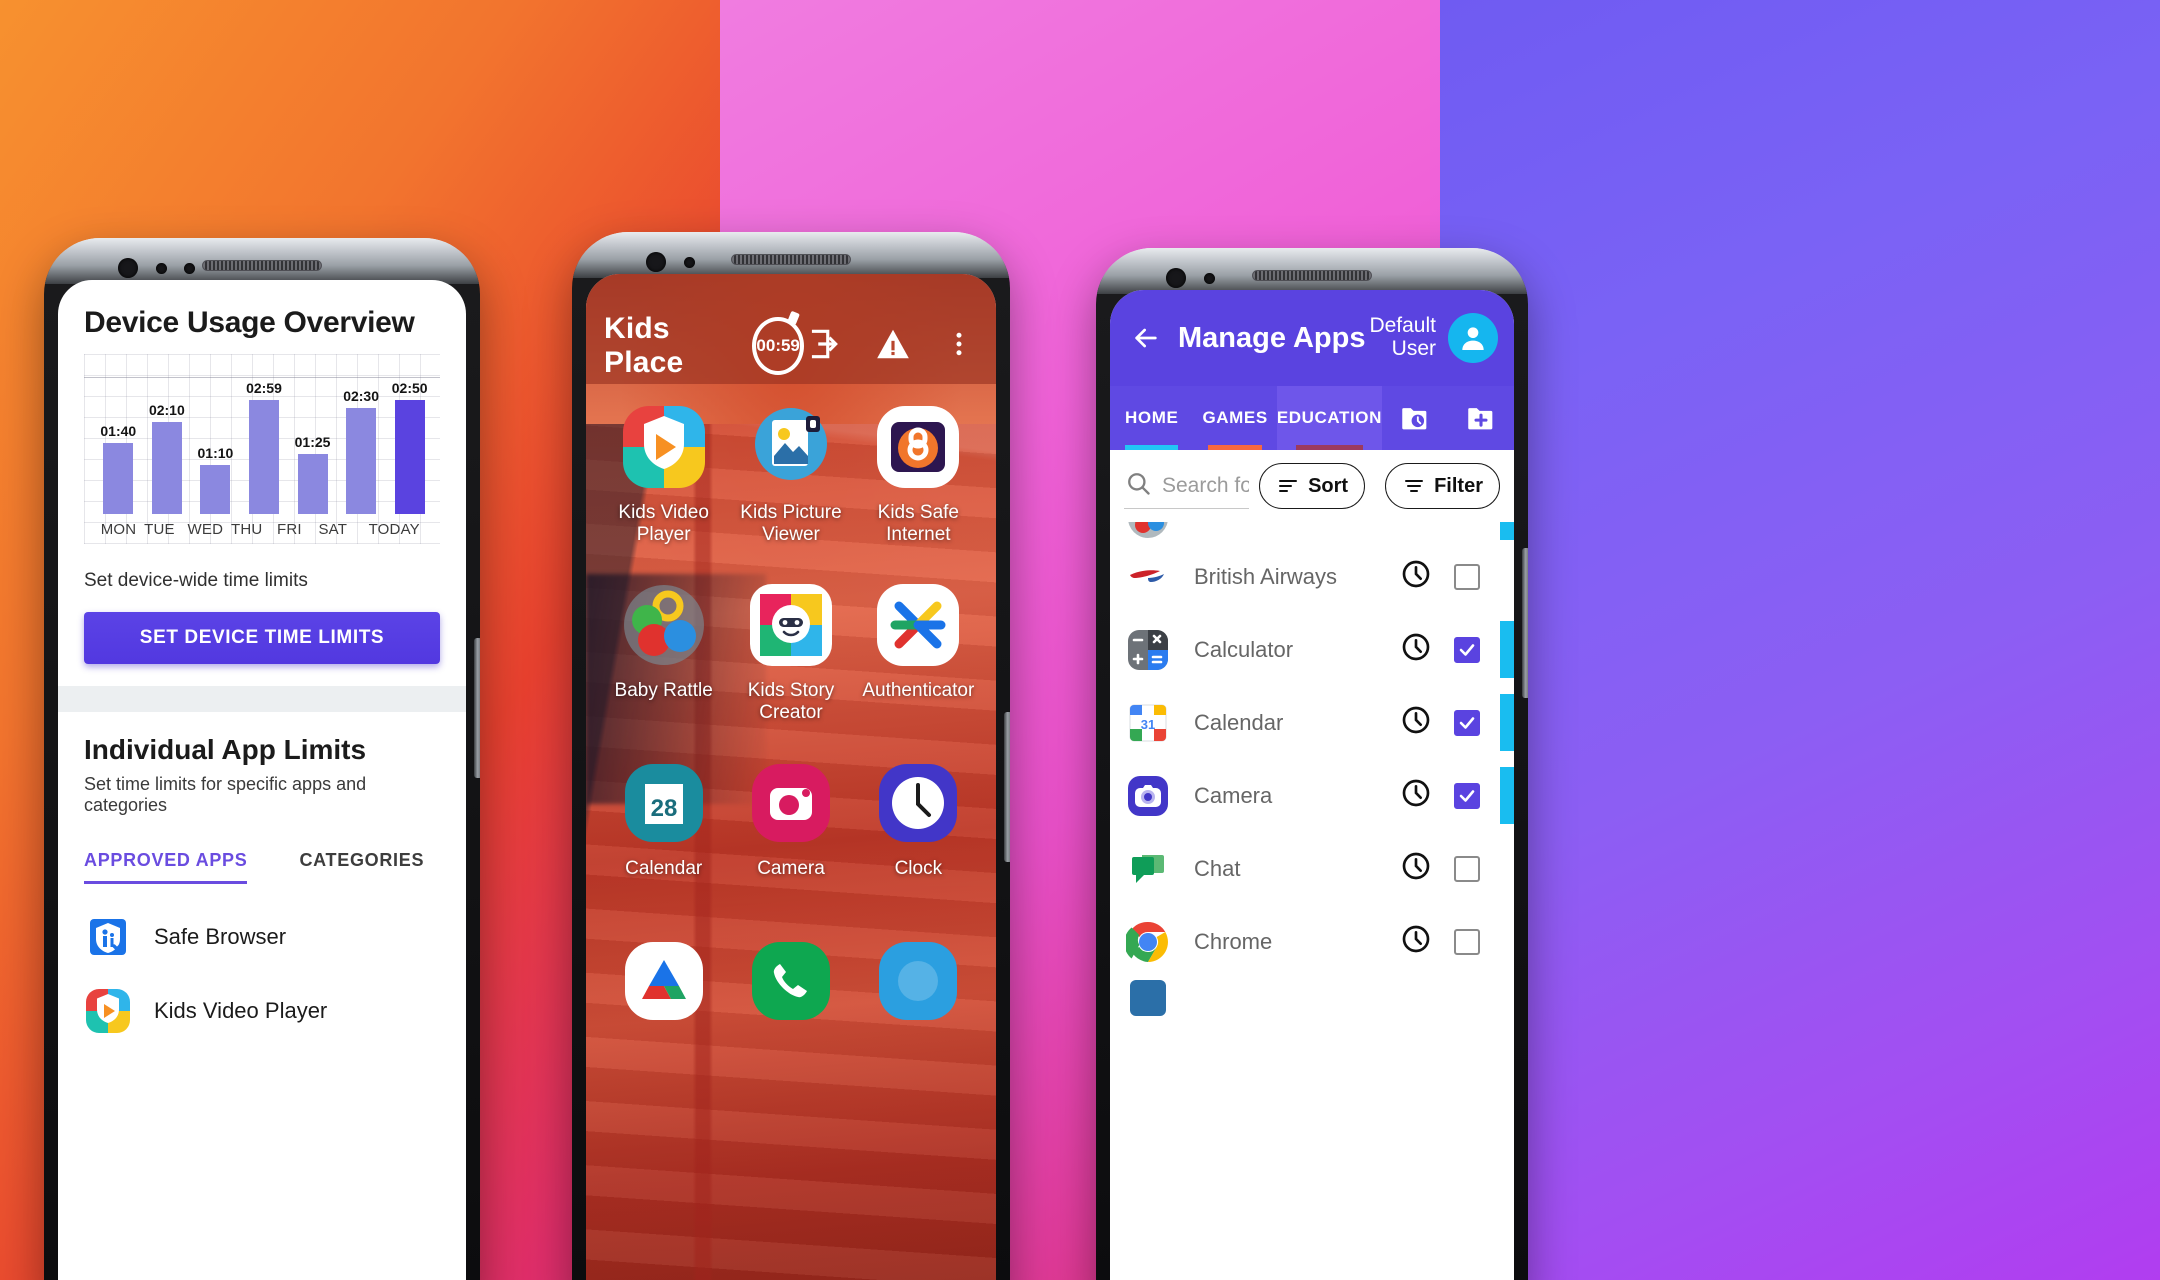 The height and width of the screenshot is (1280, 2160). I want to click on table-cell-name: Chrome, so click(1233, 941).